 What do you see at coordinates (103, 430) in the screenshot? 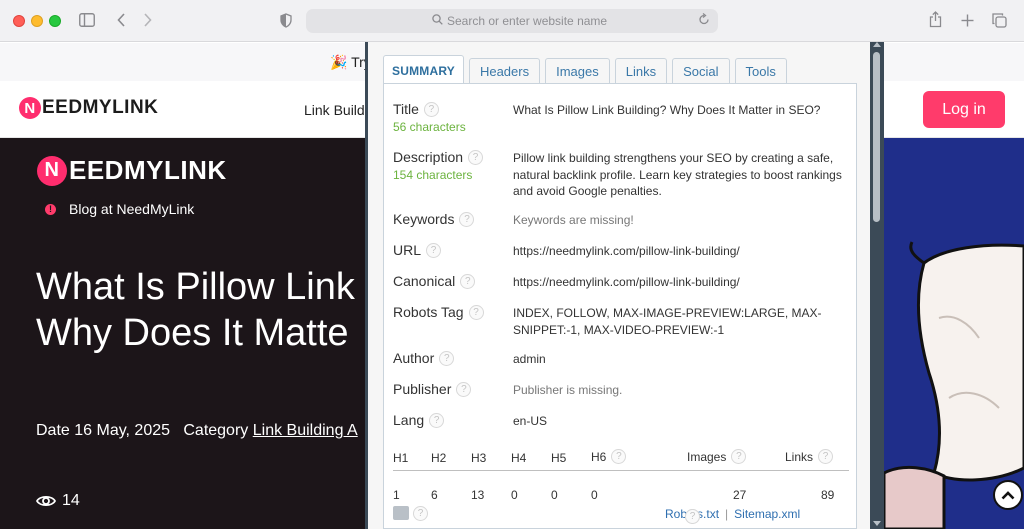
I see `article-date: Date 16 May, 2025` at bounding box center [103, 430].